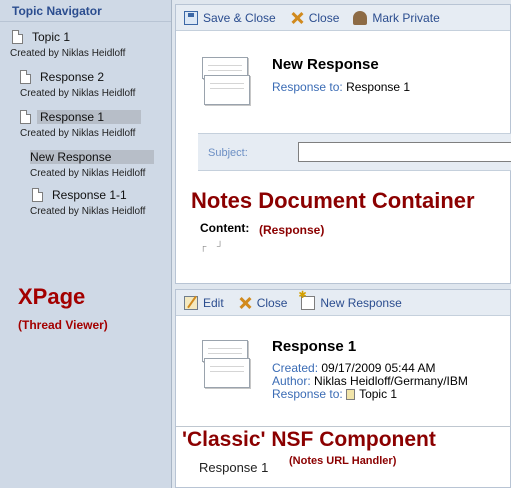 Image resolution: width=511 pixels, height=488 pixels. I want to click on edit-button: Edit, so click(204, 302).